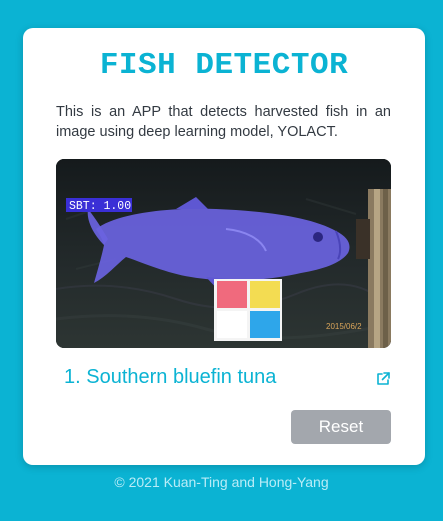  Describe the element at coordinates (248, 310) in the screenshot. I see `color-calibration-card` at that location.